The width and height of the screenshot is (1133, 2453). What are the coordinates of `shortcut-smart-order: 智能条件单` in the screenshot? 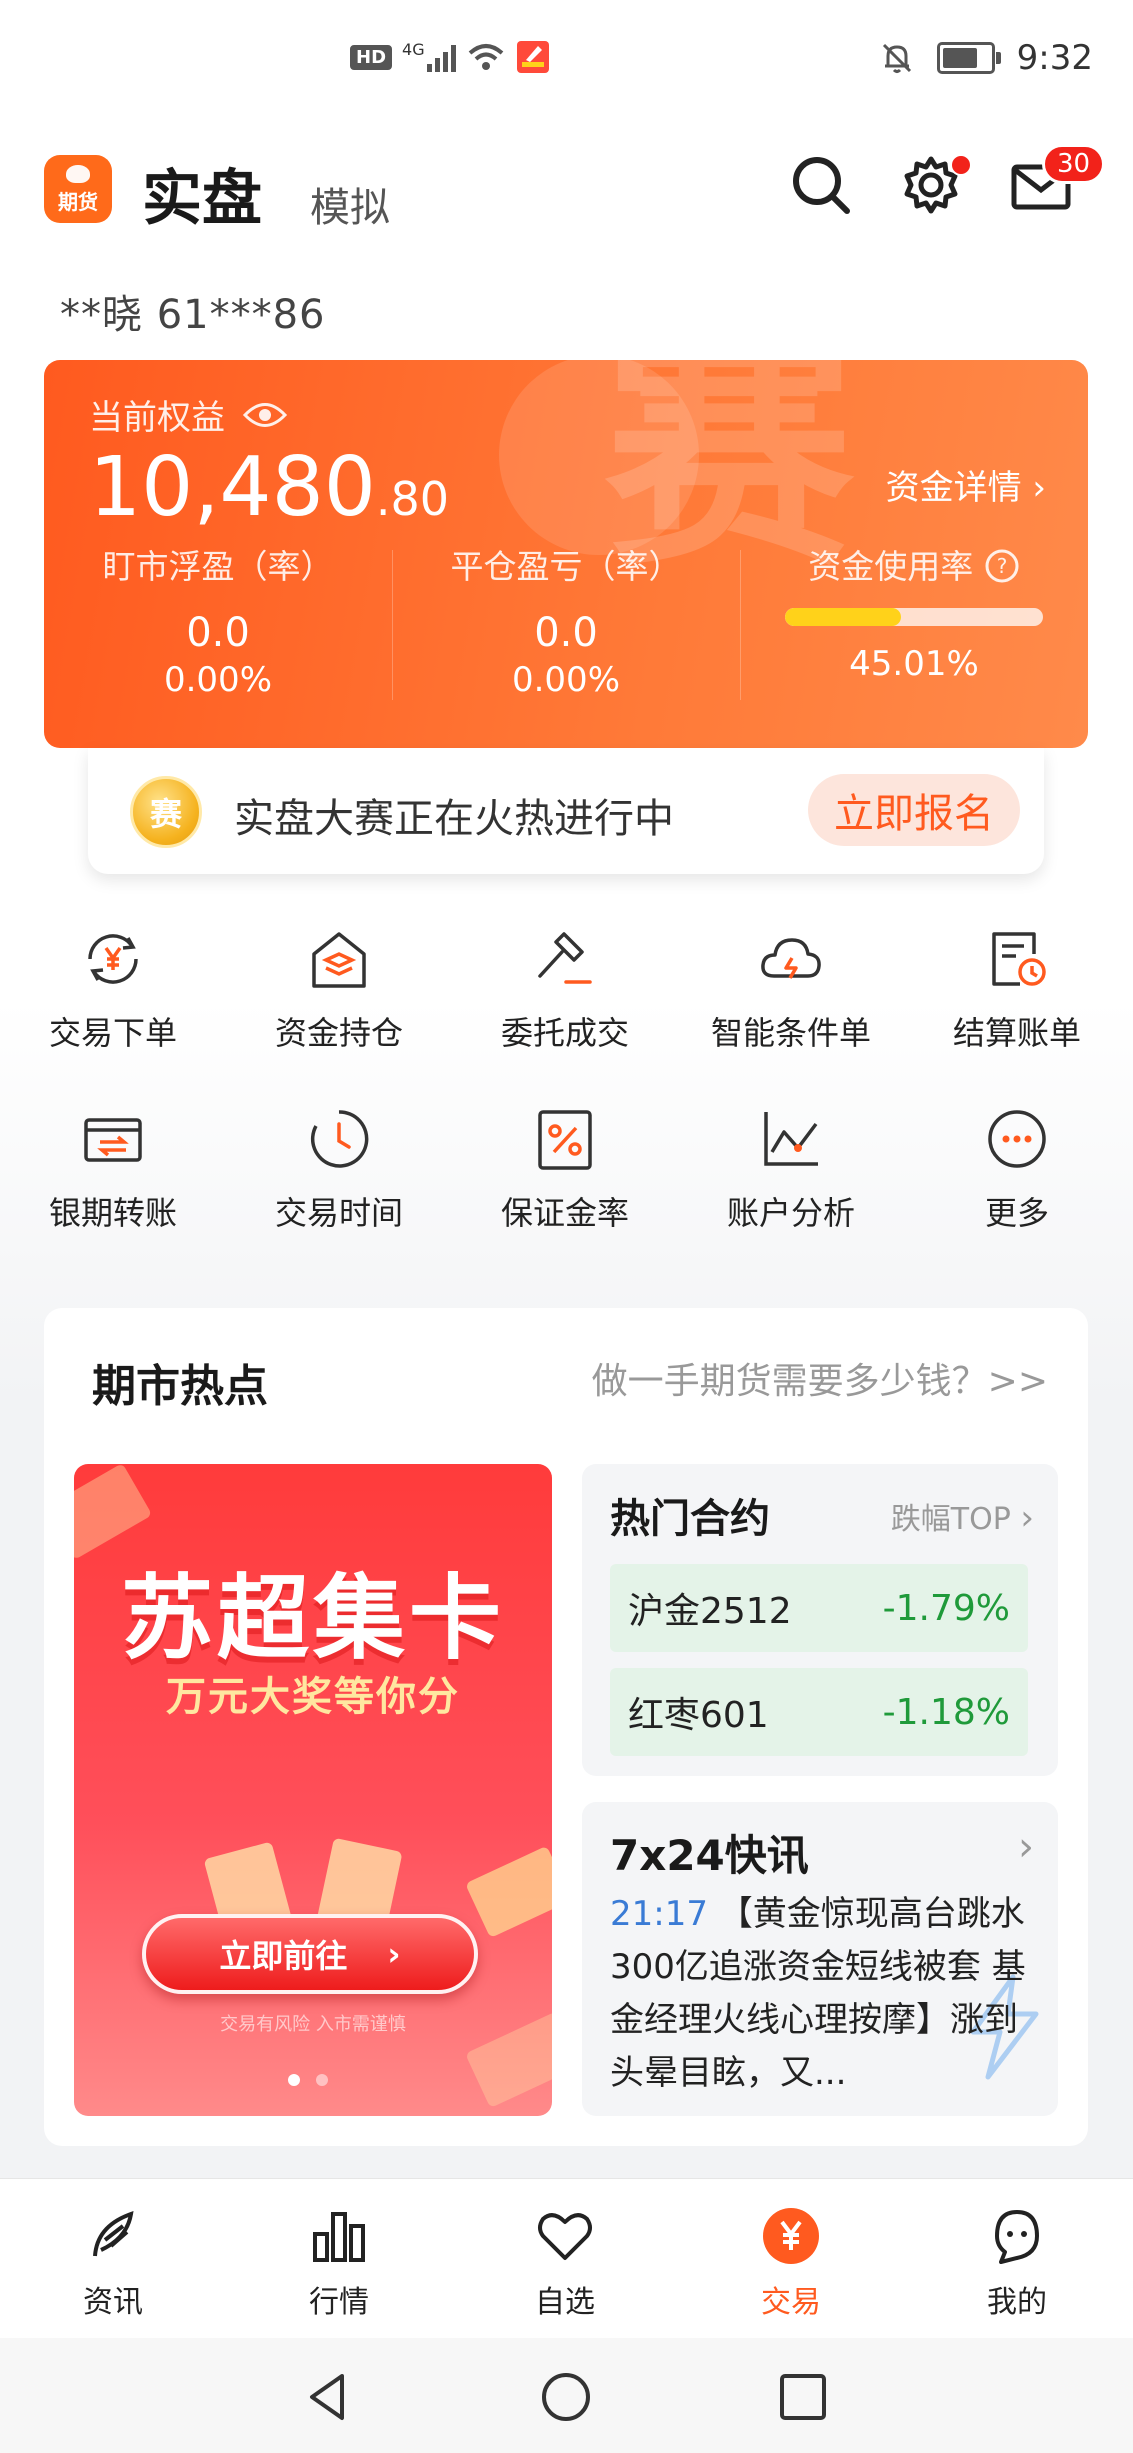 It's located at (791, 989).